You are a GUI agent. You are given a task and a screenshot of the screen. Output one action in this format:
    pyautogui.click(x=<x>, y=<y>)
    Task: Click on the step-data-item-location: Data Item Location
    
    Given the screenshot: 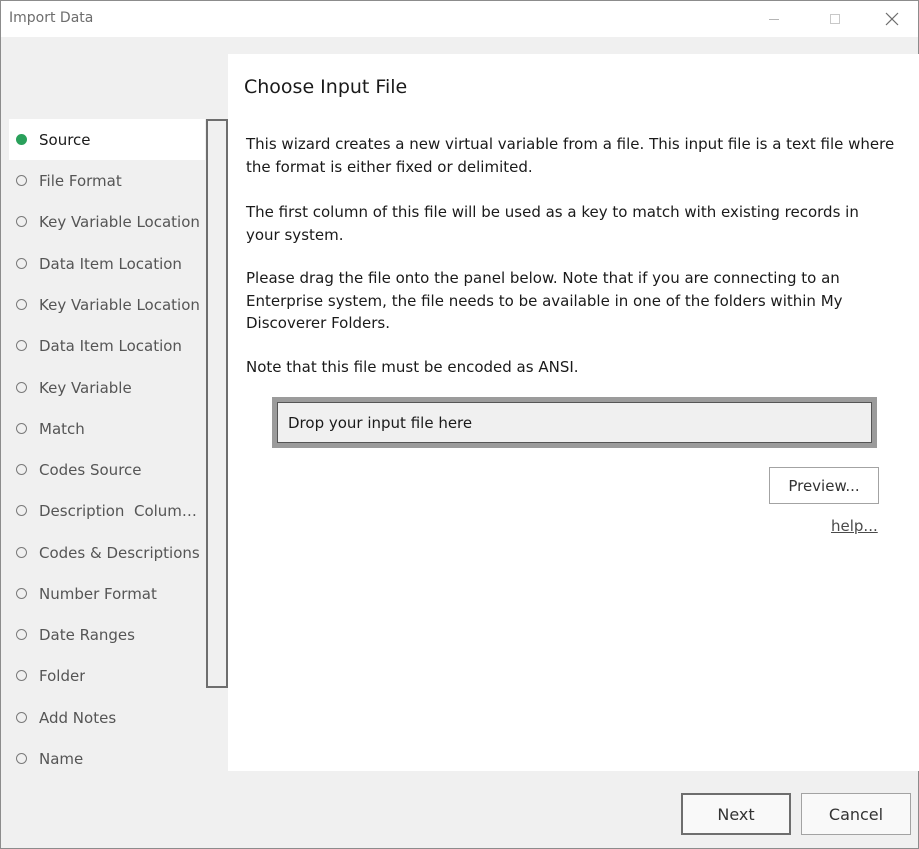 What is the action you would take?
    pyautogui.click(x=107, y=263)
    